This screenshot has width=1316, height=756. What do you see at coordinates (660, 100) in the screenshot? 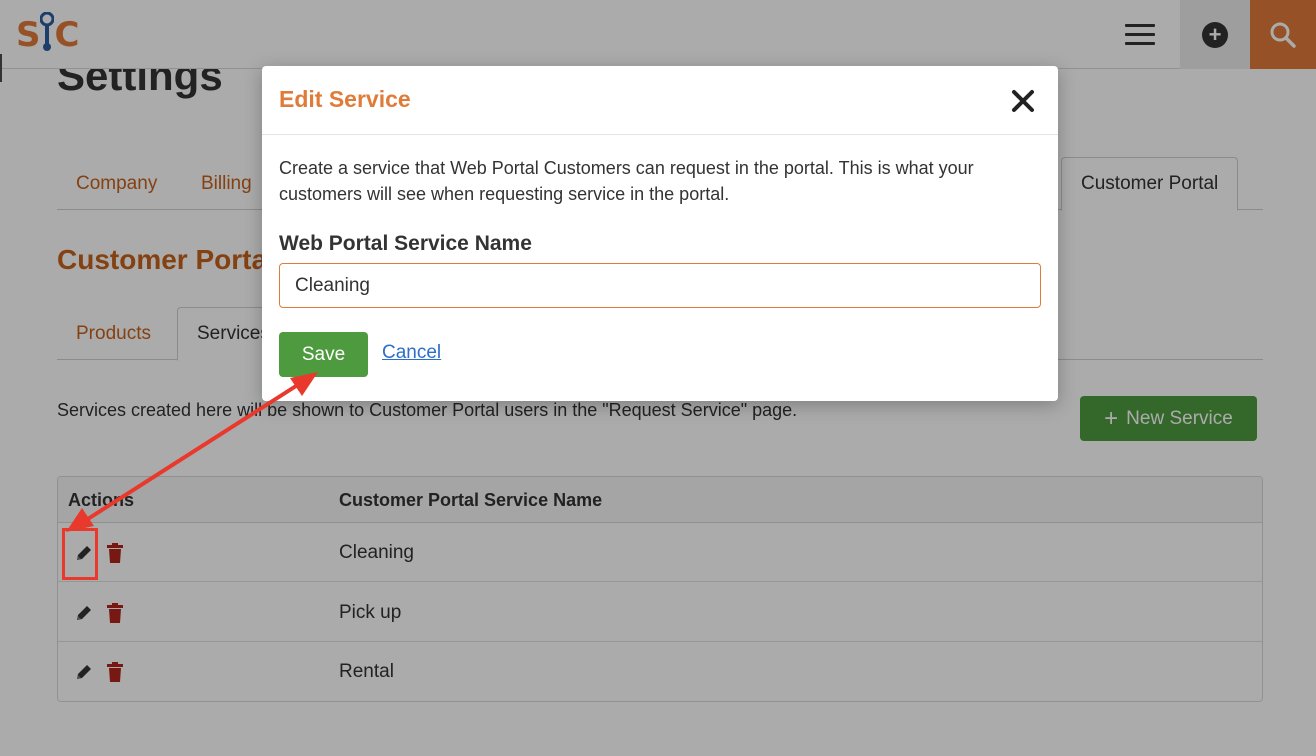
I see `modal-header: Edit Service` at bounding box center [660, 100].